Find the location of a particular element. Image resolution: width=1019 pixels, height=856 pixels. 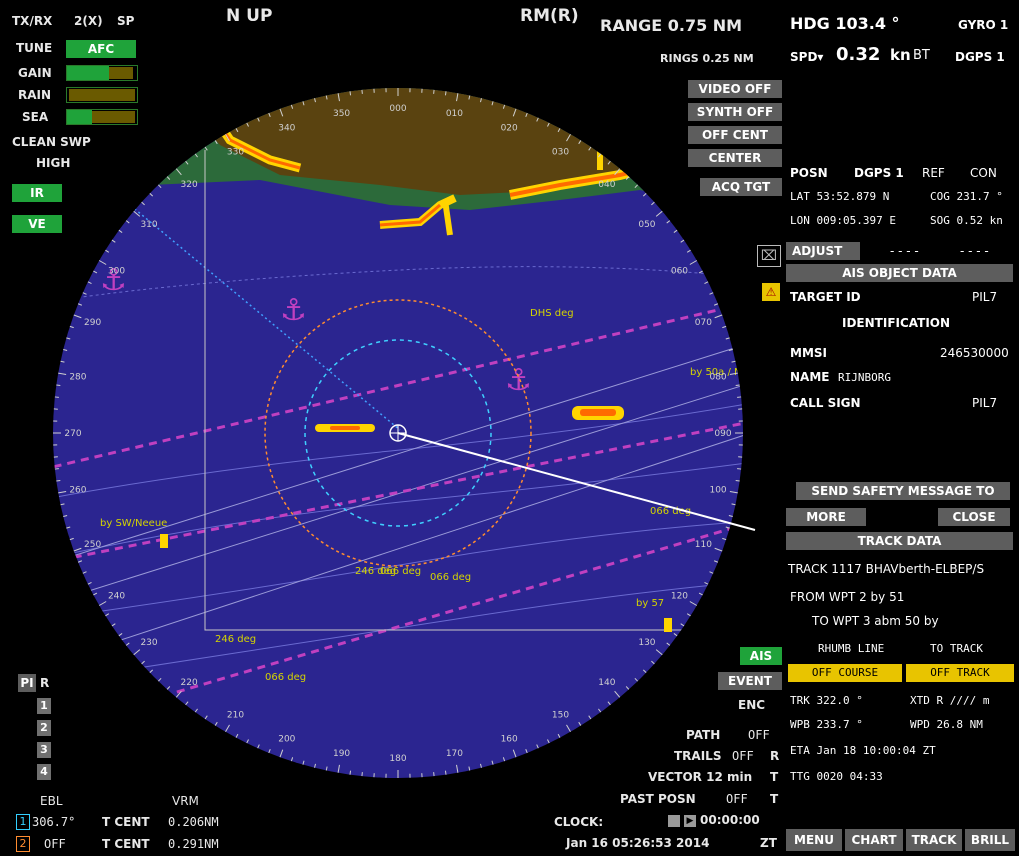

brill-button: BRILL is located at coordinates (990, 840).